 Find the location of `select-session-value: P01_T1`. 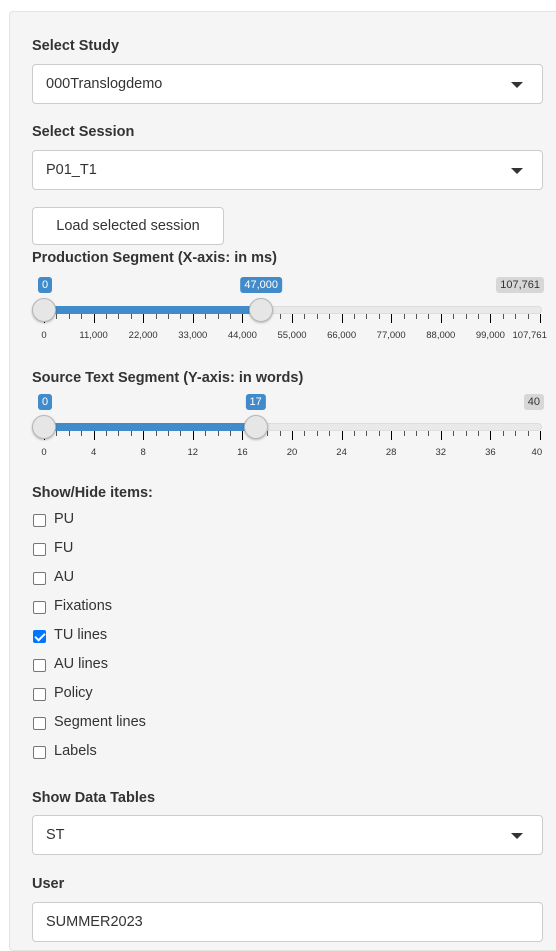

select-session-value: P01_T1 is located at coordinates (71, 170).